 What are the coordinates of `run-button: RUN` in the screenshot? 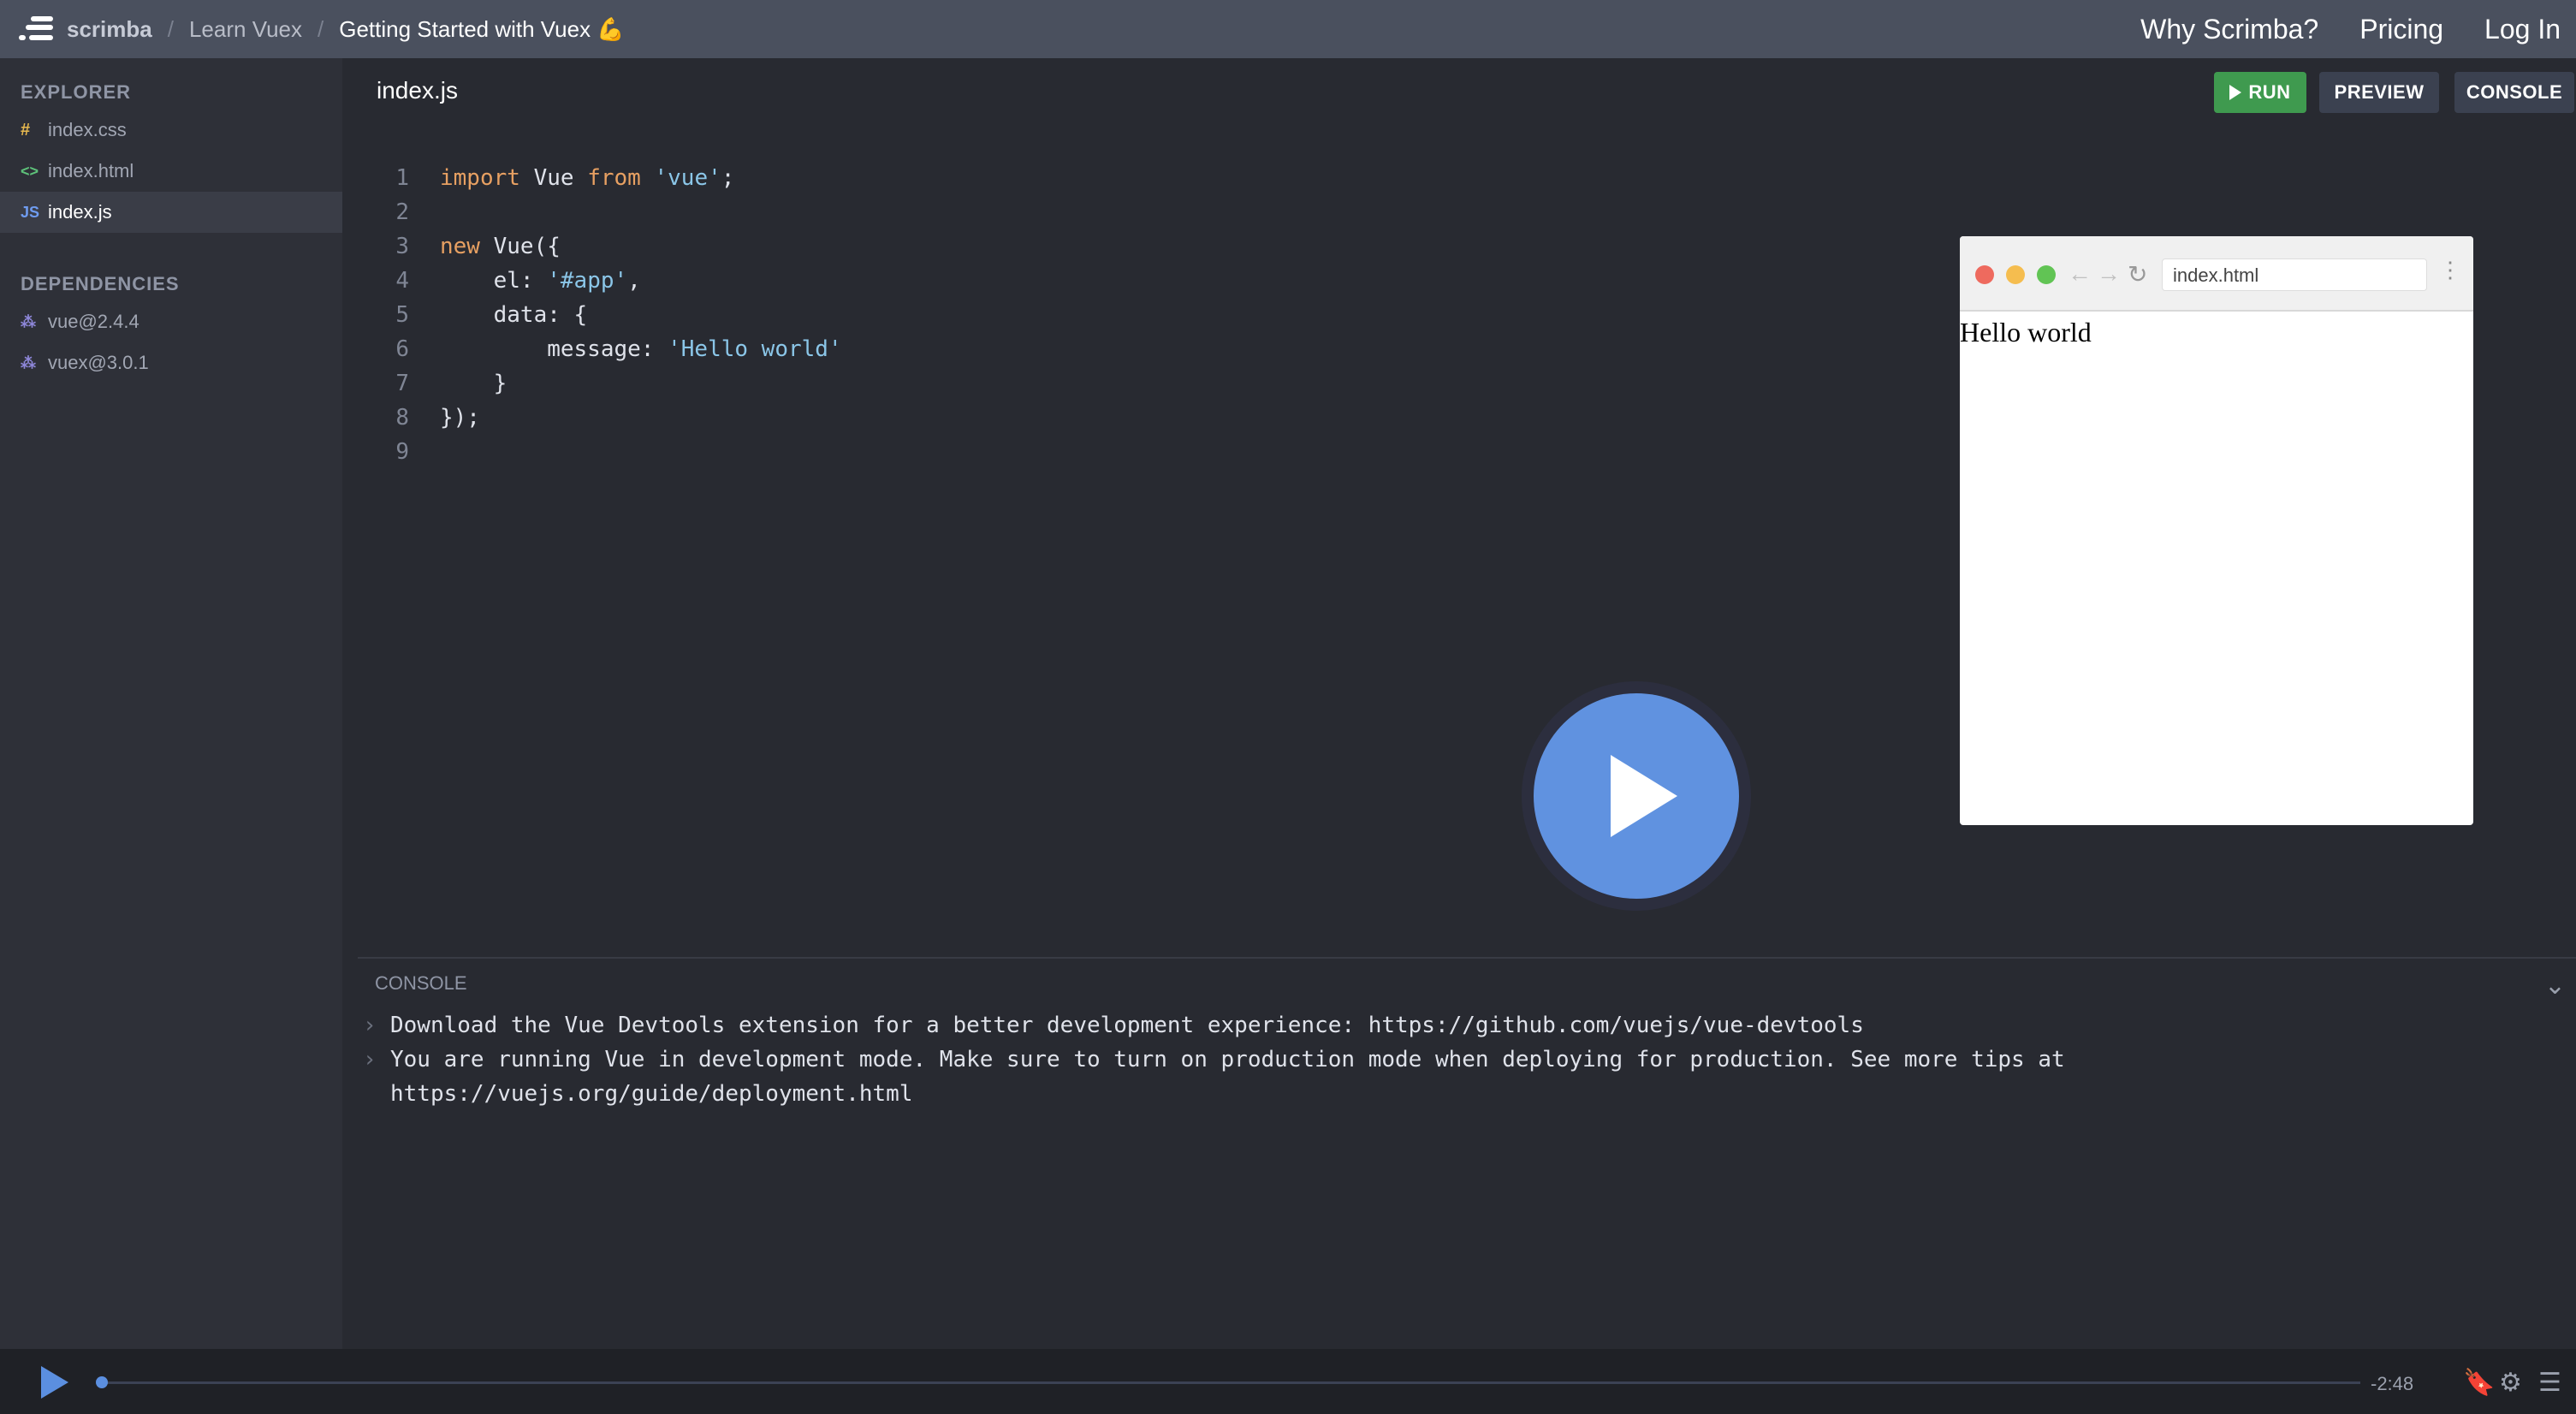 It's located at (2260, 92).